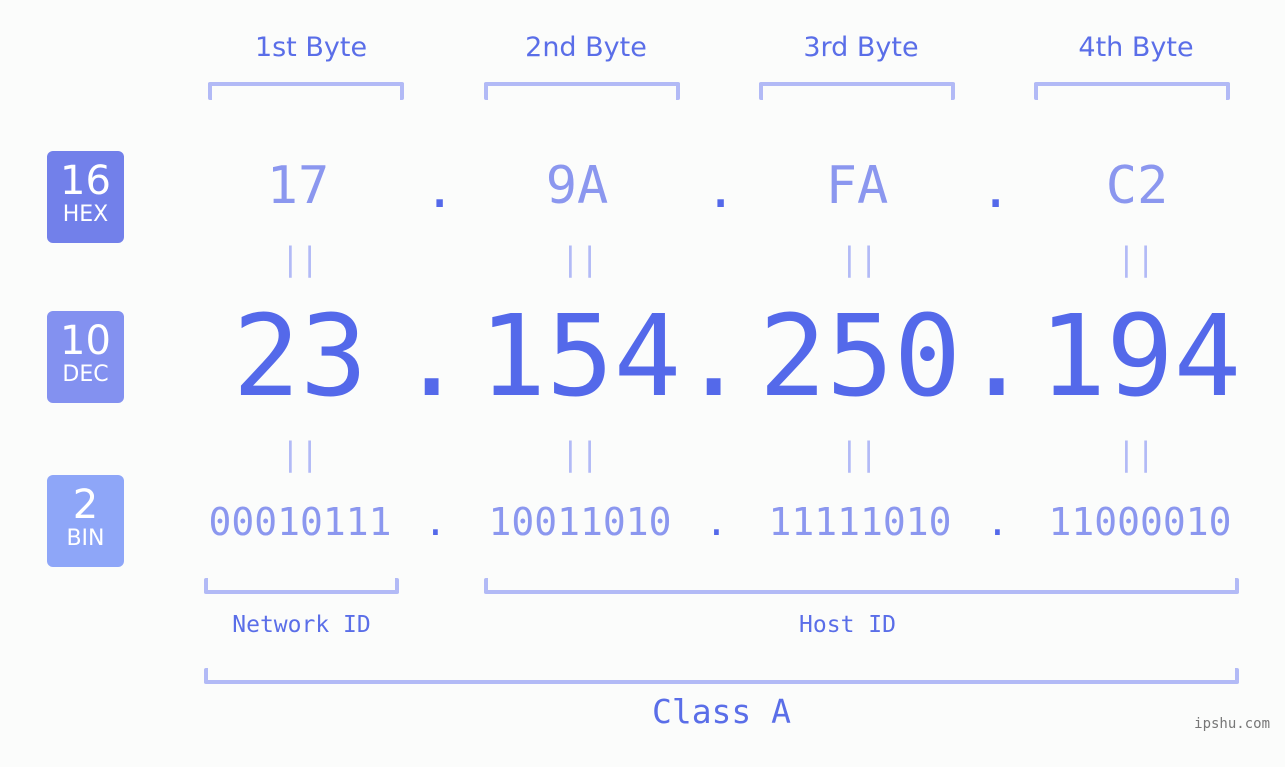 The height and width of the screenshot is (767, 1285). Describe the element at coordinates (586, 47) in the screenshot. I see `byte-header-2: 2nd Byte` at that location.